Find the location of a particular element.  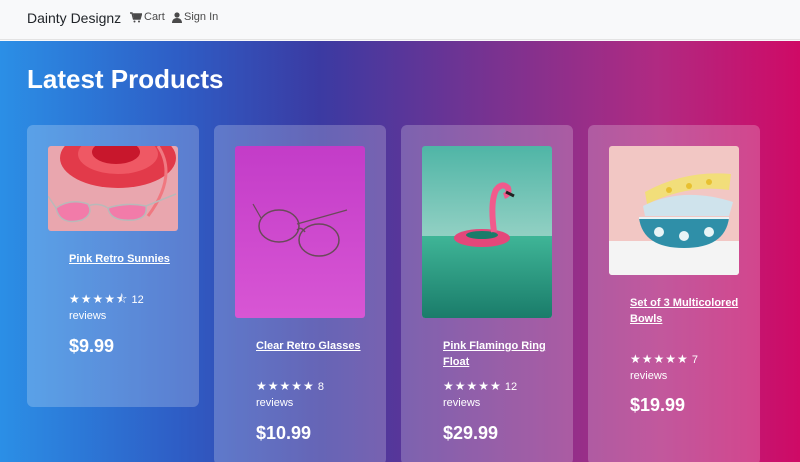

product-rating: ★★★★★ 12 reviews is located at coordinates (503, 394).